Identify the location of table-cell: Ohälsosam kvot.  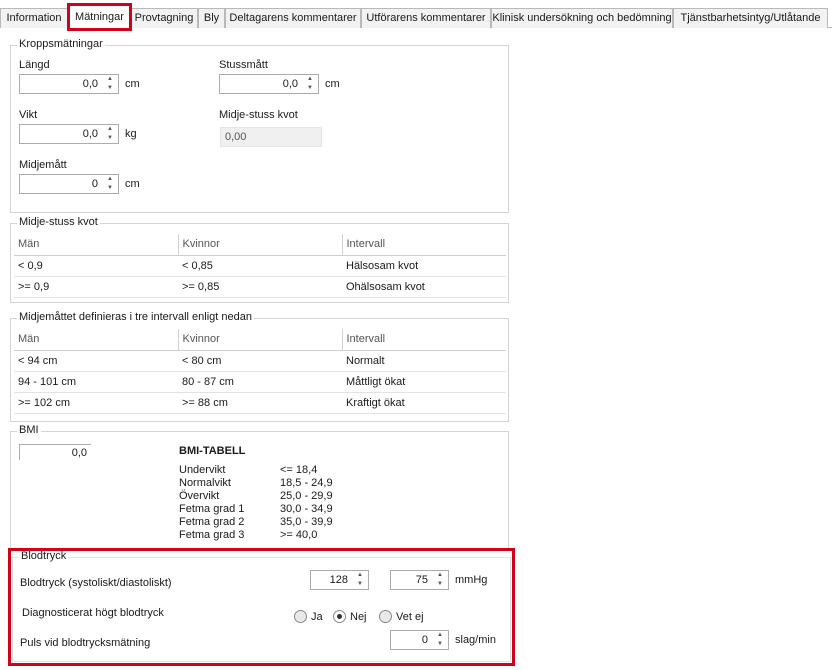
(424, 287).